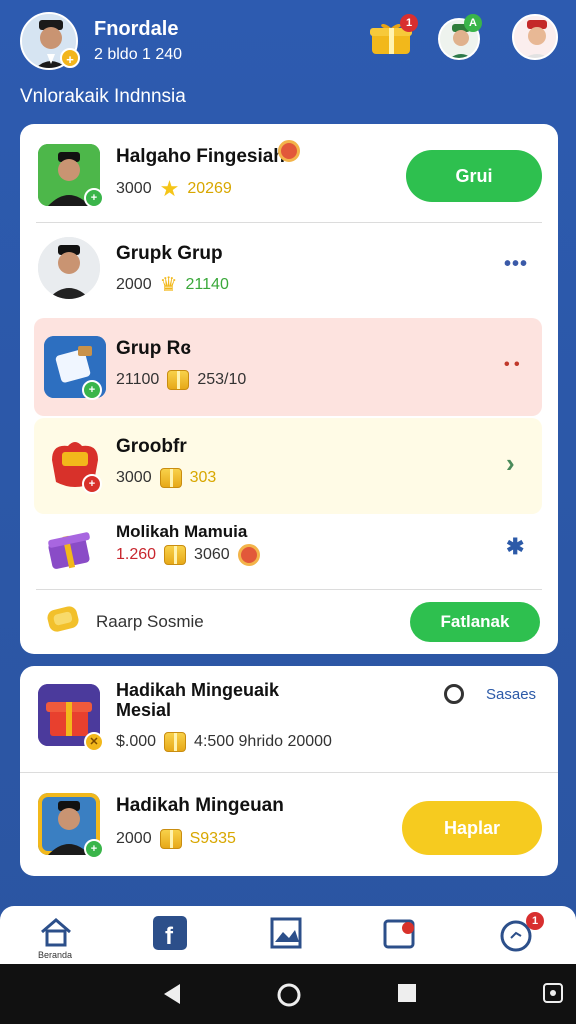 This screenshot has width=576, height=1024. I want to click on recents-icon, so click(407, 995).